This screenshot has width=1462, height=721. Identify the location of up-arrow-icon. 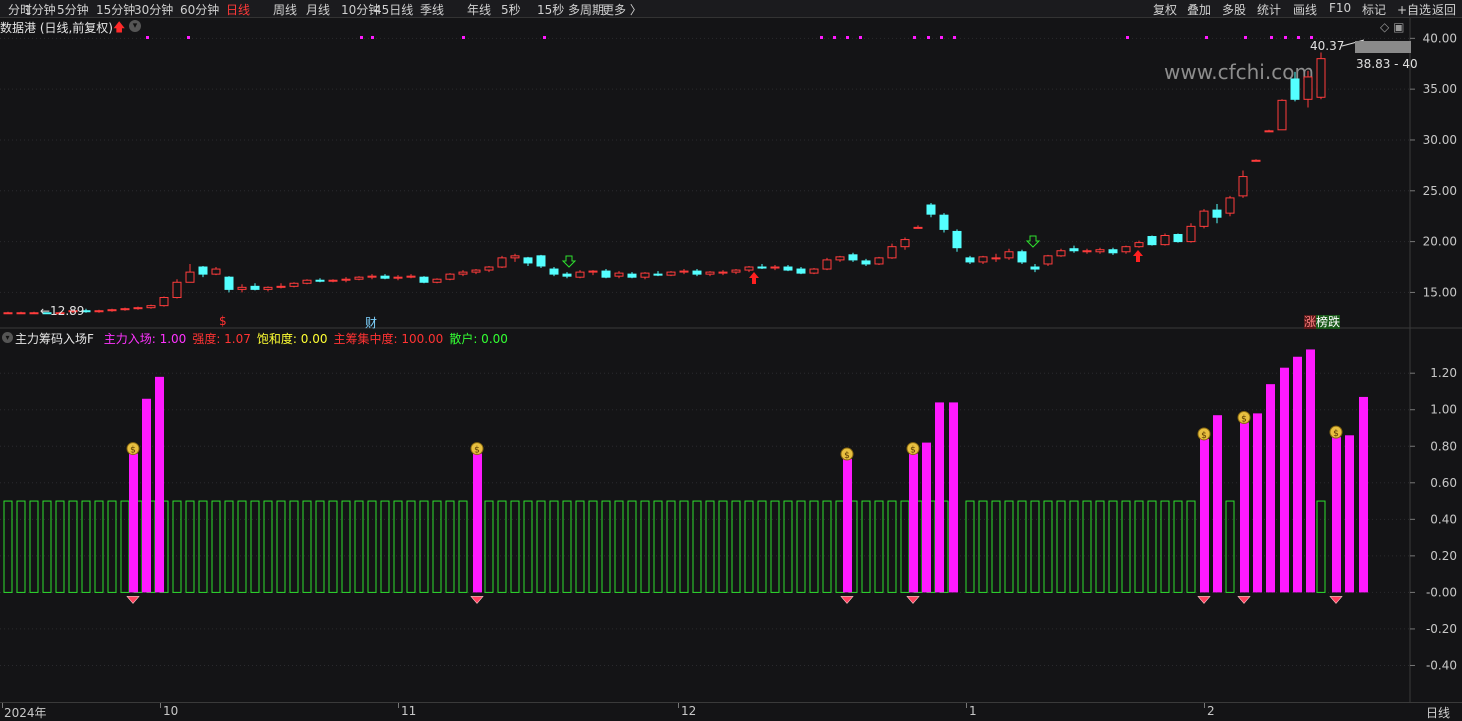
(1138, 256).